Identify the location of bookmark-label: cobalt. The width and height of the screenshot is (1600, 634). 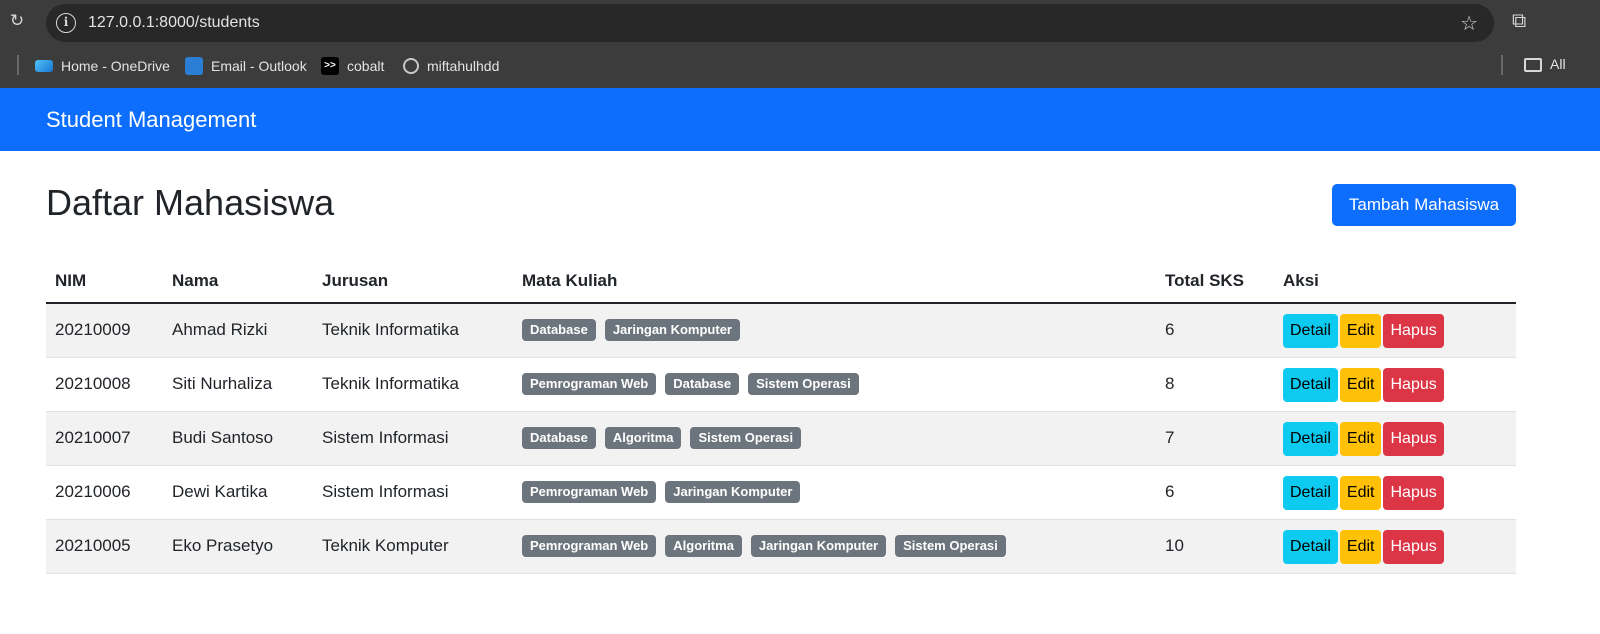
(366, 66).